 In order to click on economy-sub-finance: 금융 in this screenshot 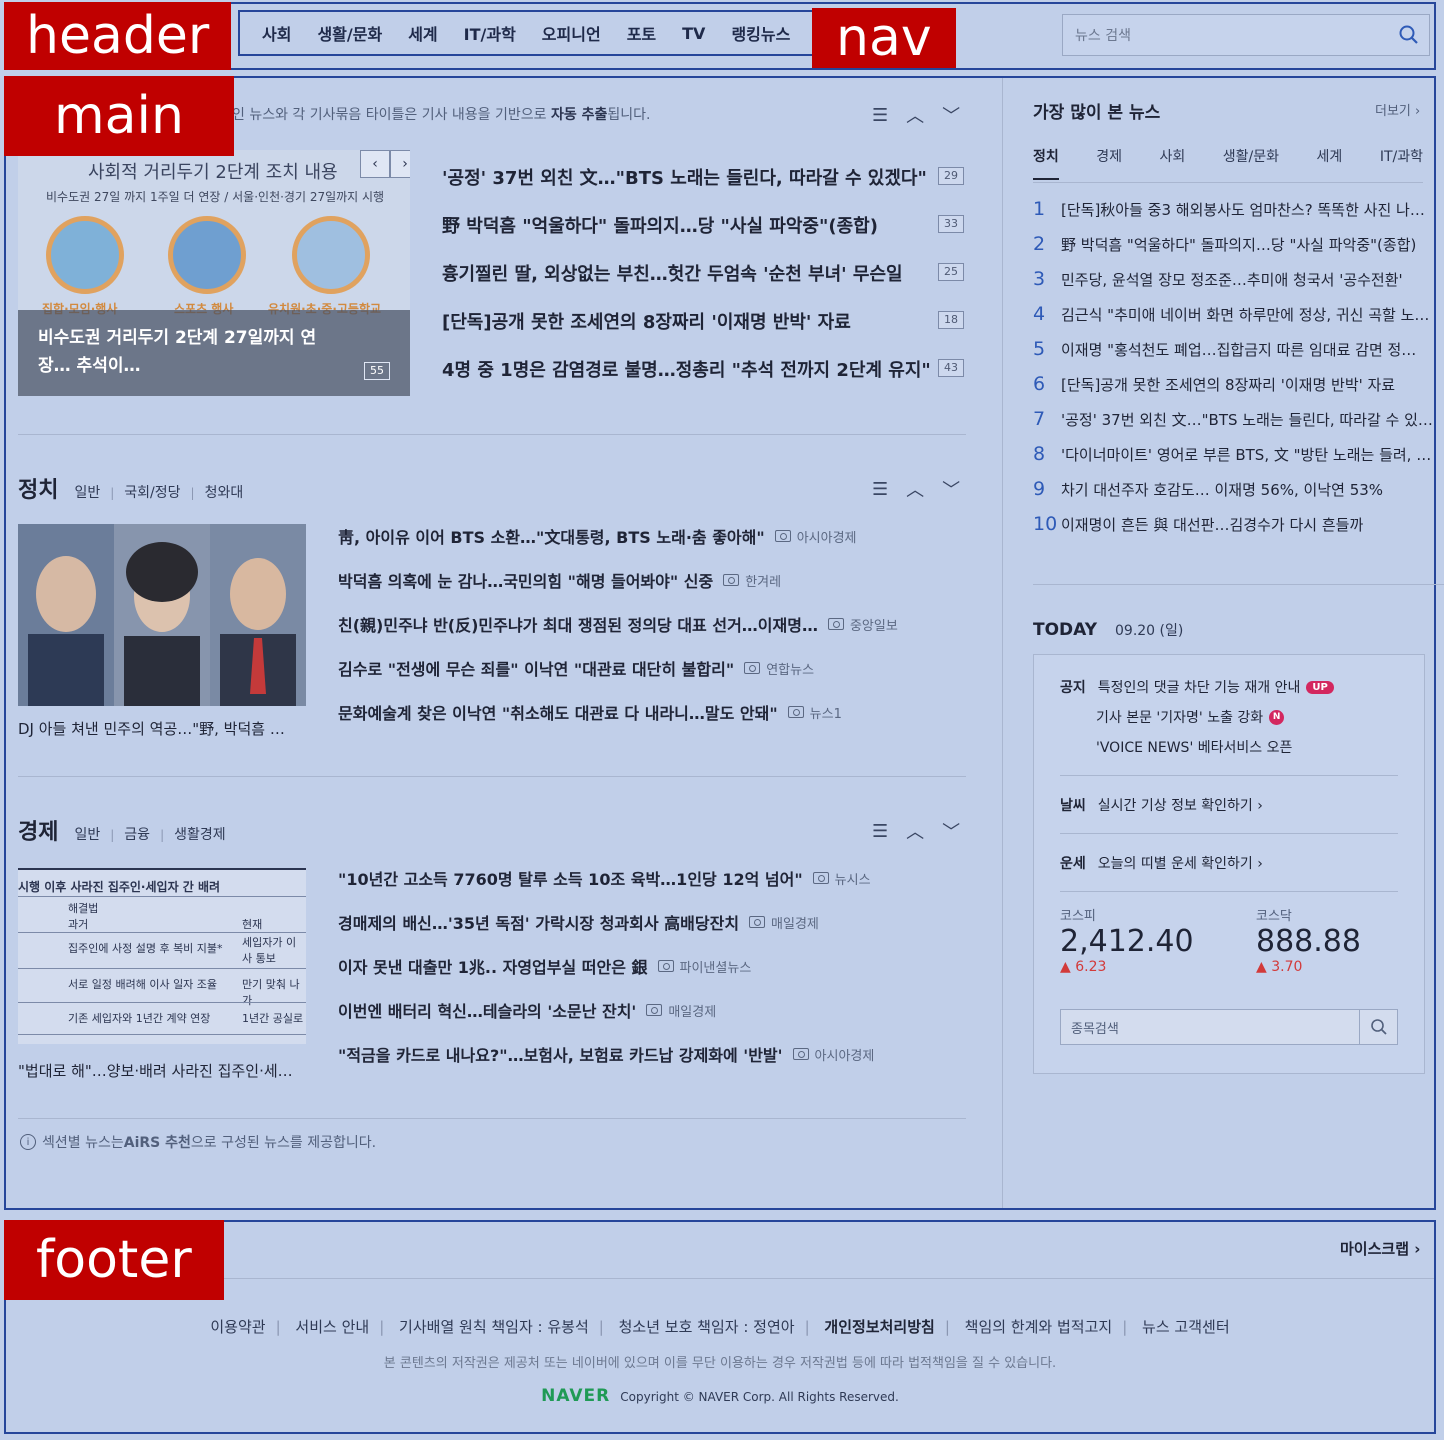, I will do `click(137, 834)`.